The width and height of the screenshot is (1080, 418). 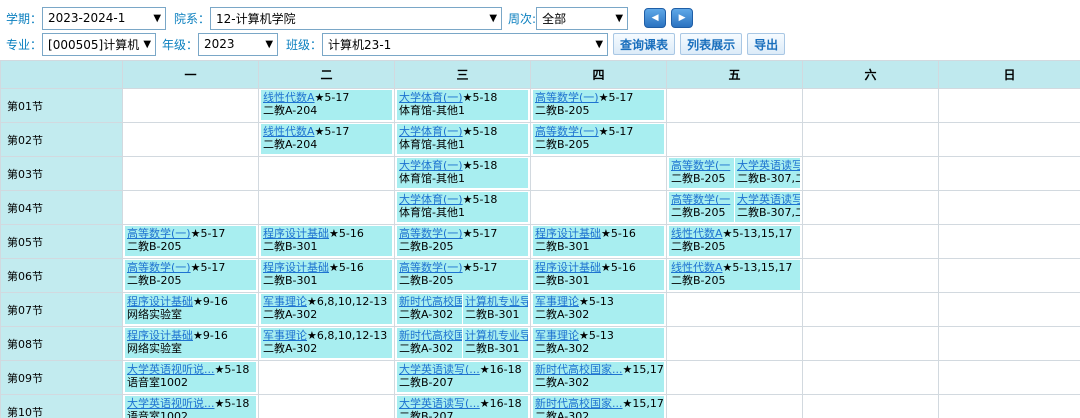 I want to click on course-weeks: ★15,17, so click(x=643, y=403).